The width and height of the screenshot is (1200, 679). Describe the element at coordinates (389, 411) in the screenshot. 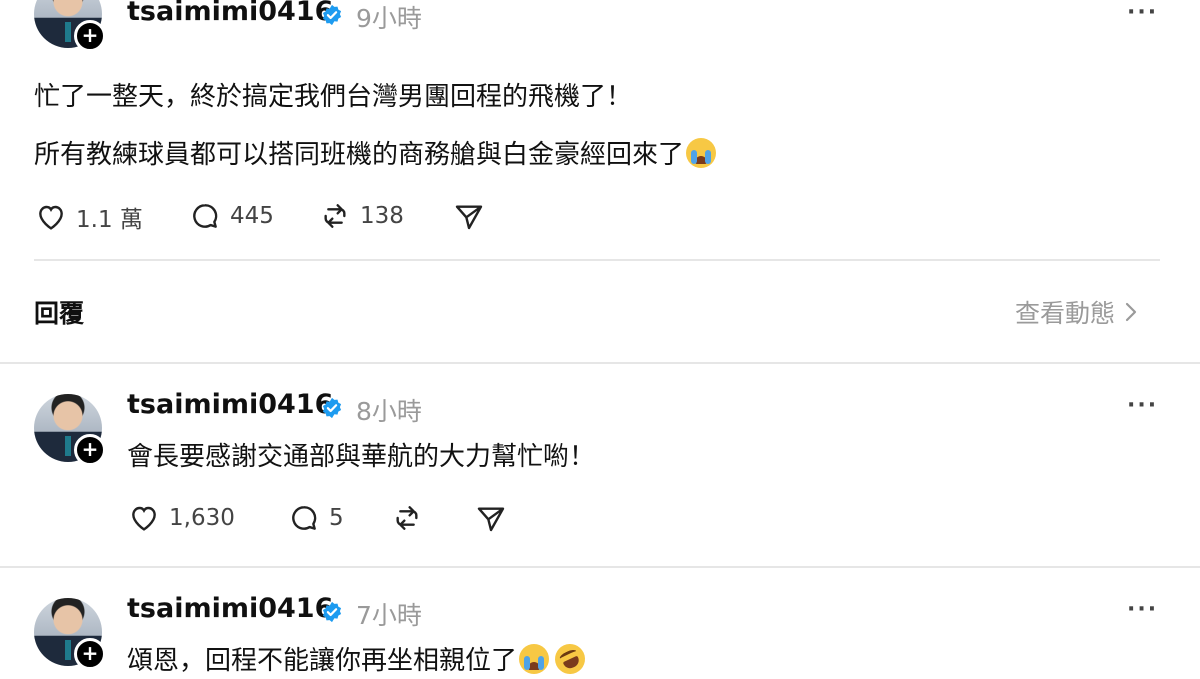

I see `reply-time: 8小時` at that location.